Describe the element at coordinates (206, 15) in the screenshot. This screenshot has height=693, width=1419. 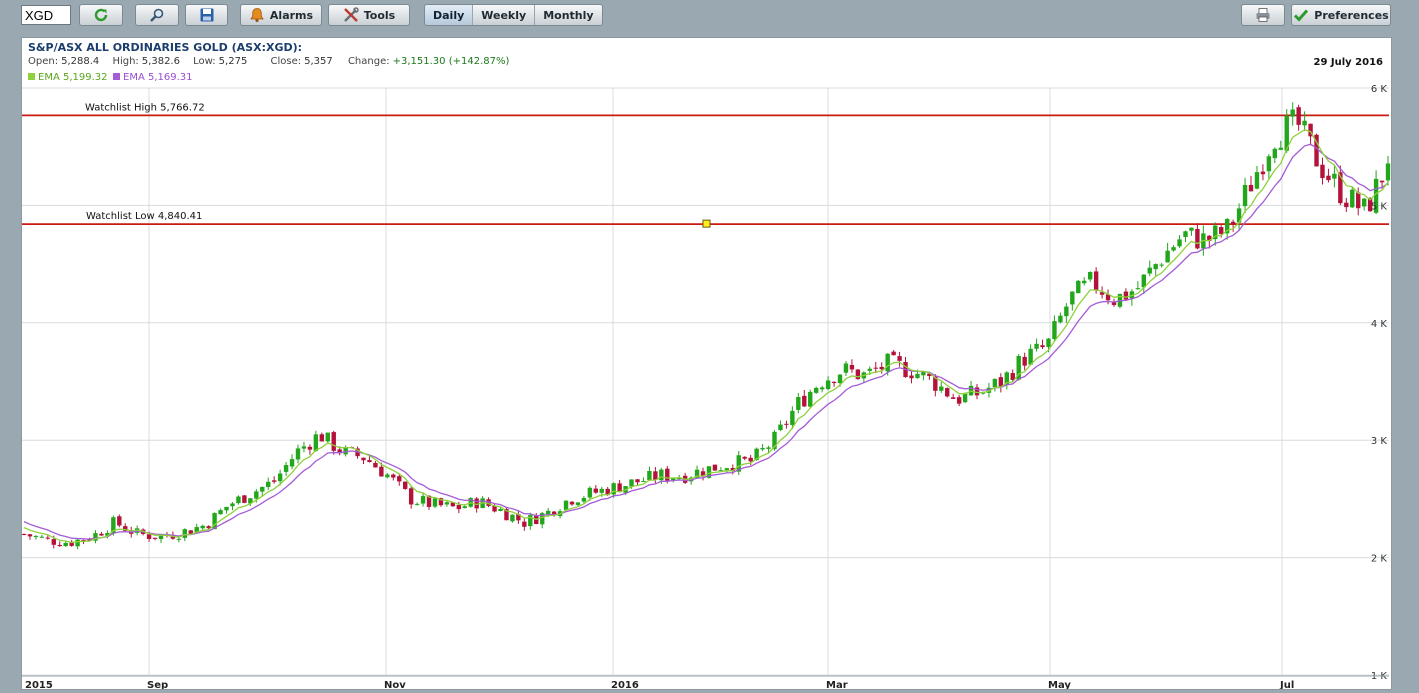
I see `save-button` at that location.